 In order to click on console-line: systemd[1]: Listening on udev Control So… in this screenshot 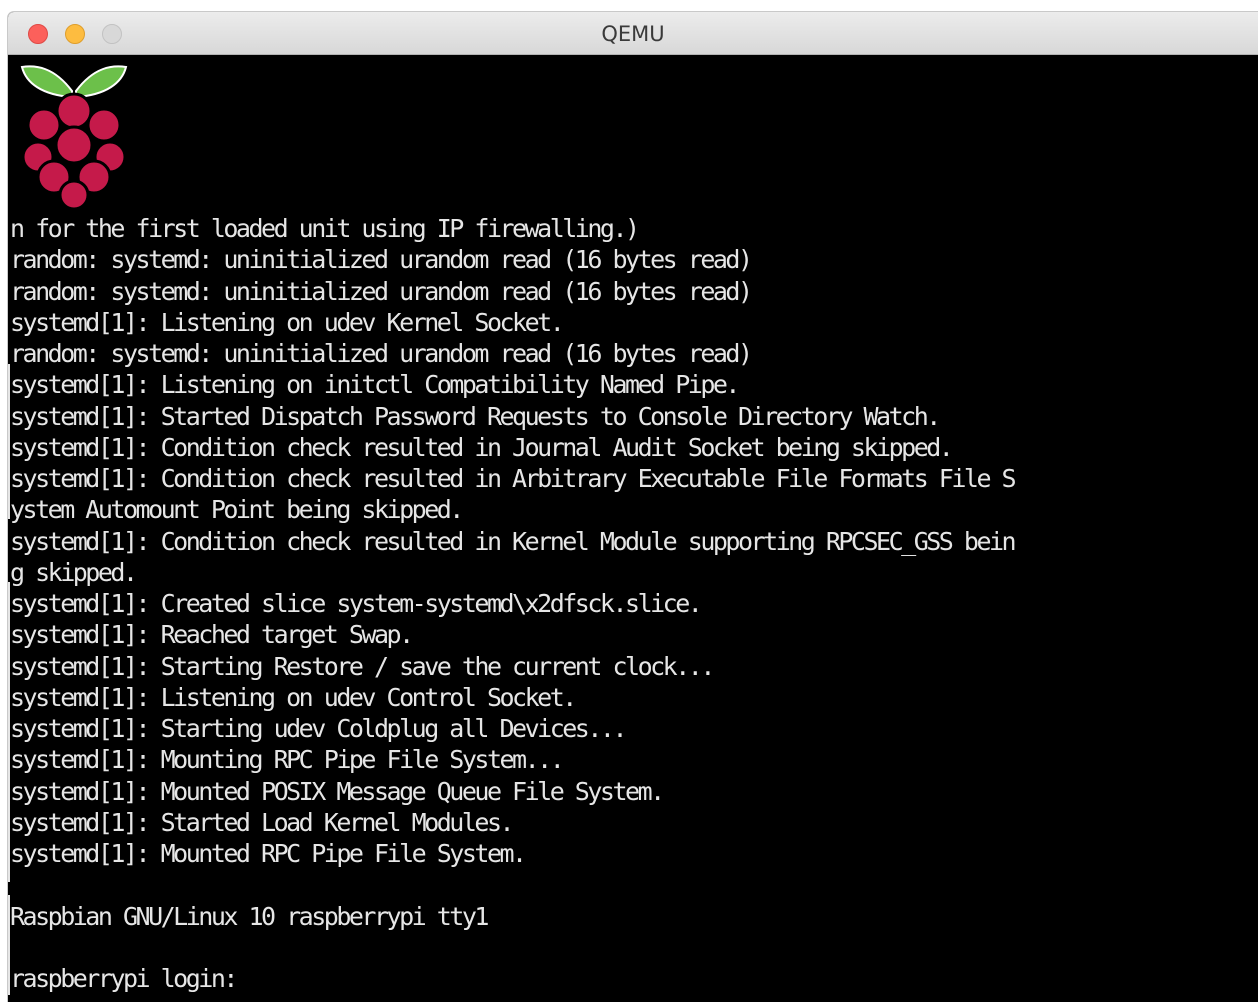, I will do `click(293, 697)`.